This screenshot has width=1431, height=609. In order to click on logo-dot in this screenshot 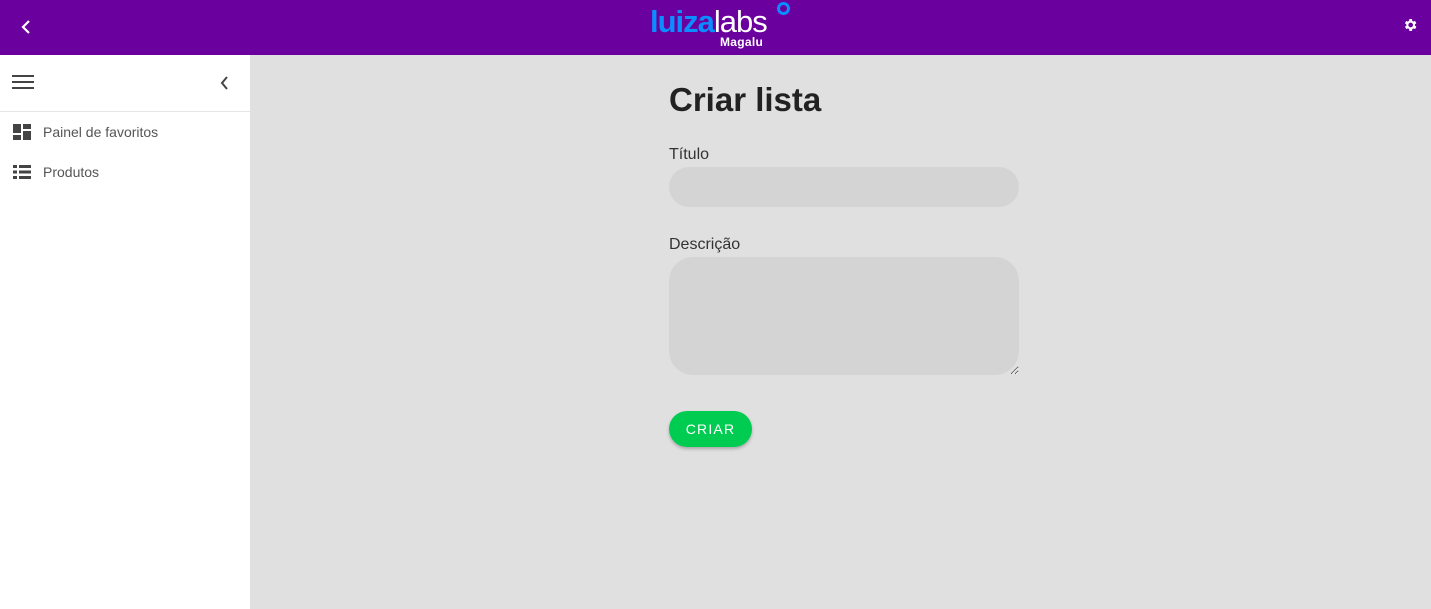, I will do `click(783, 8)`.